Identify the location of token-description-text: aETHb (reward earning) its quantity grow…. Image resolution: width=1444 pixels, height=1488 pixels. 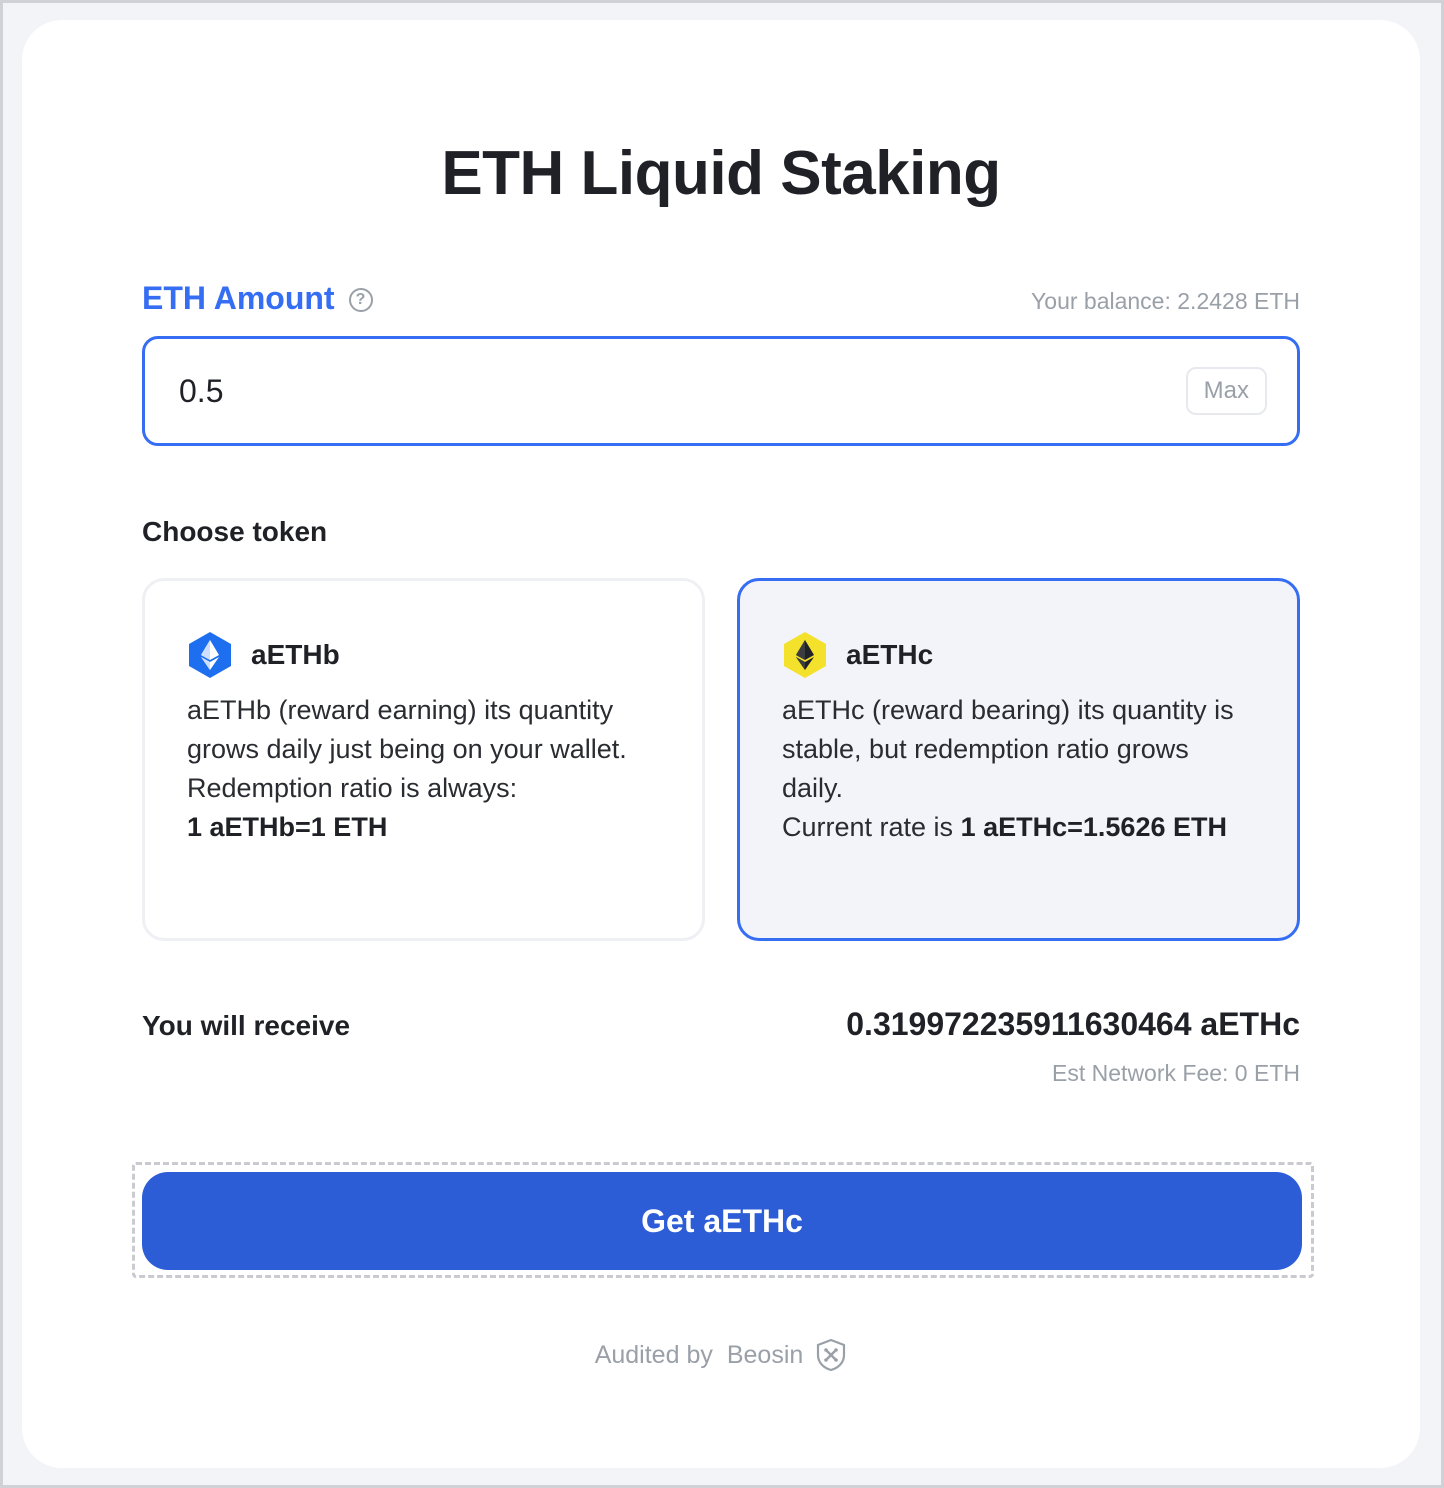
(407, 749).